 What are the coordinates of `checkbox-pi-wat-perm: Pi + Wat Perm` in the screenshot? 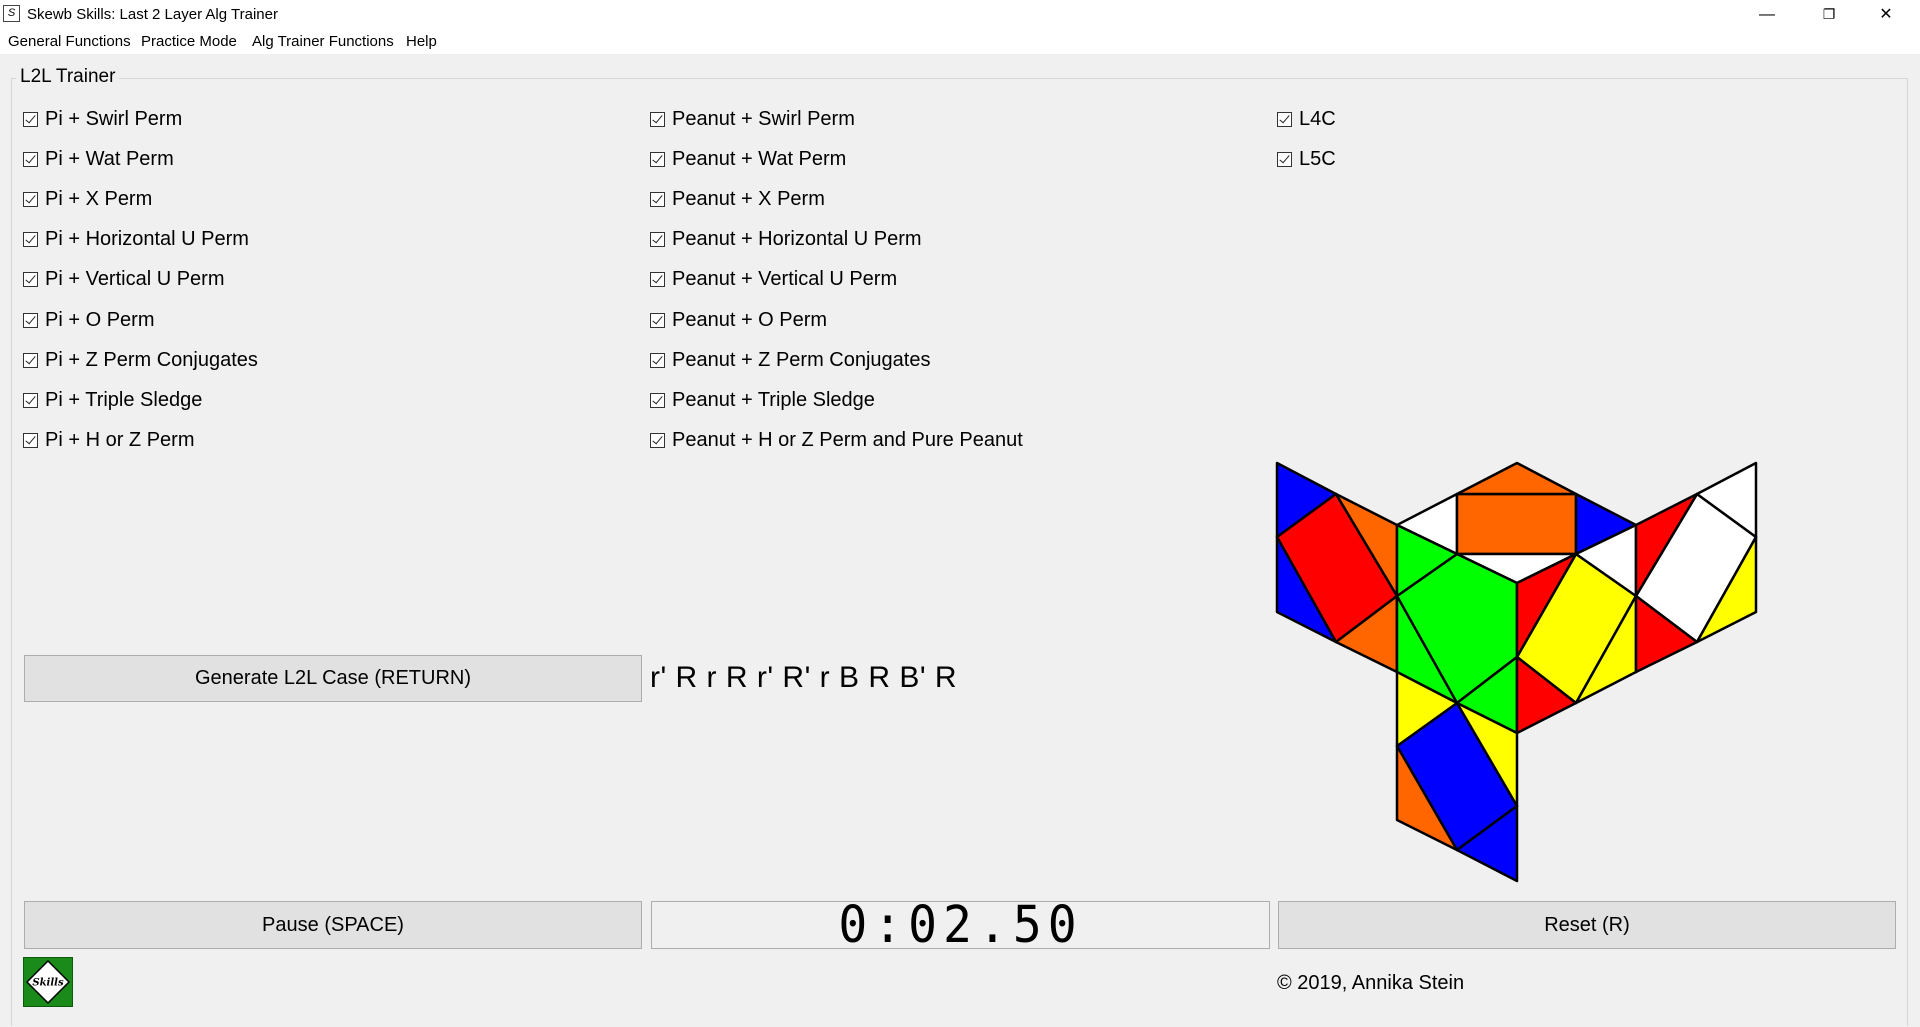 It's located at (98, 159).